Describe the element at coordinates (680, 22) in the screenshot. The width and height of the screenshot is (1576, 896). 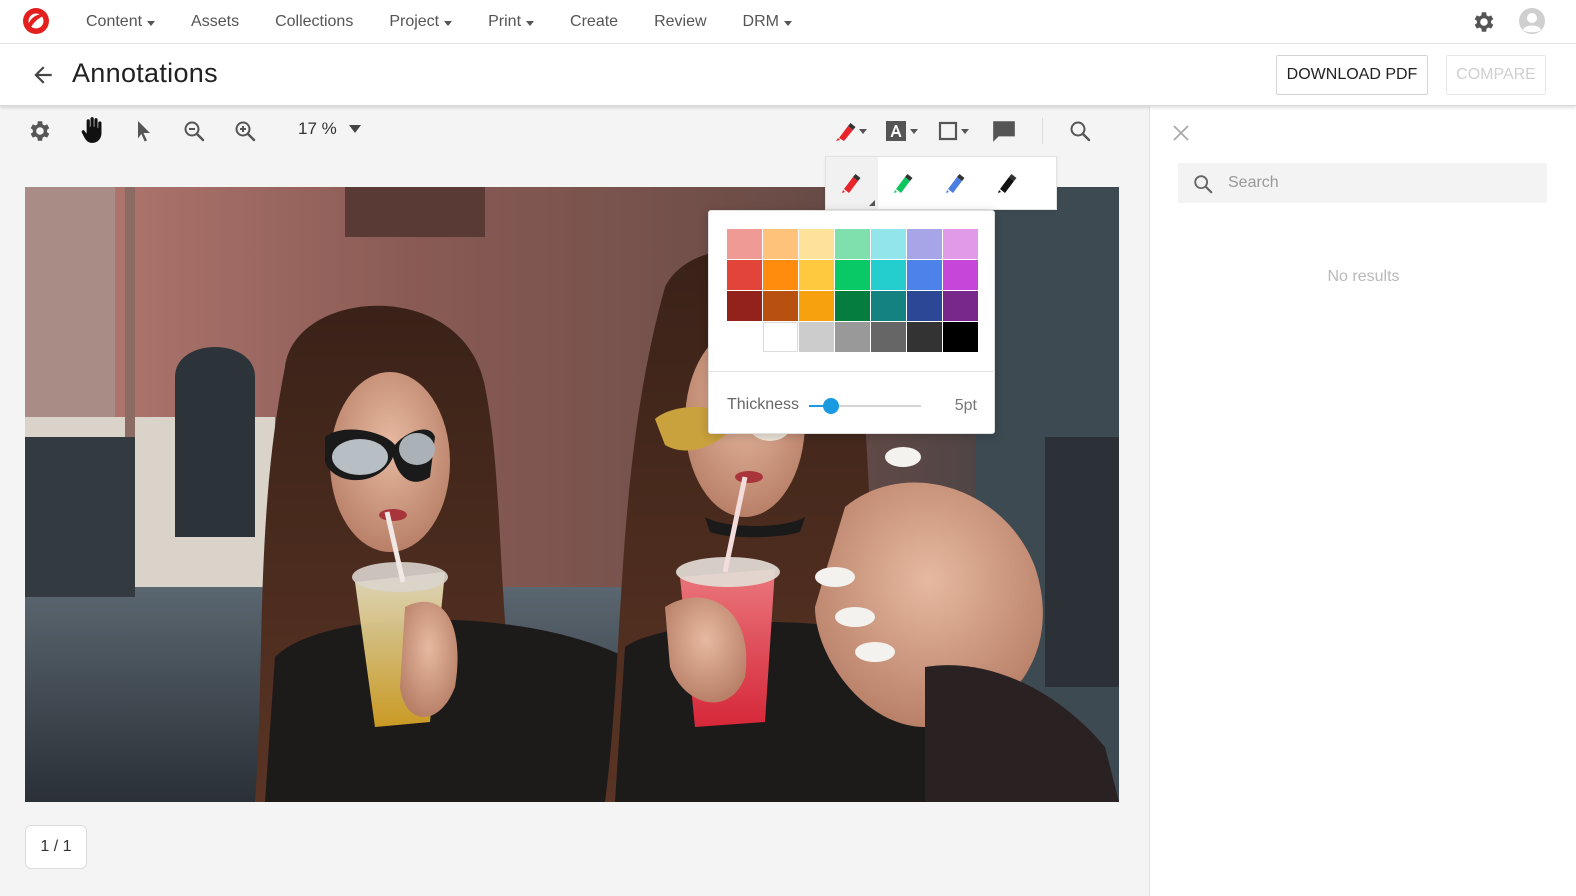
I see `nav-item-review: Review` at that location.